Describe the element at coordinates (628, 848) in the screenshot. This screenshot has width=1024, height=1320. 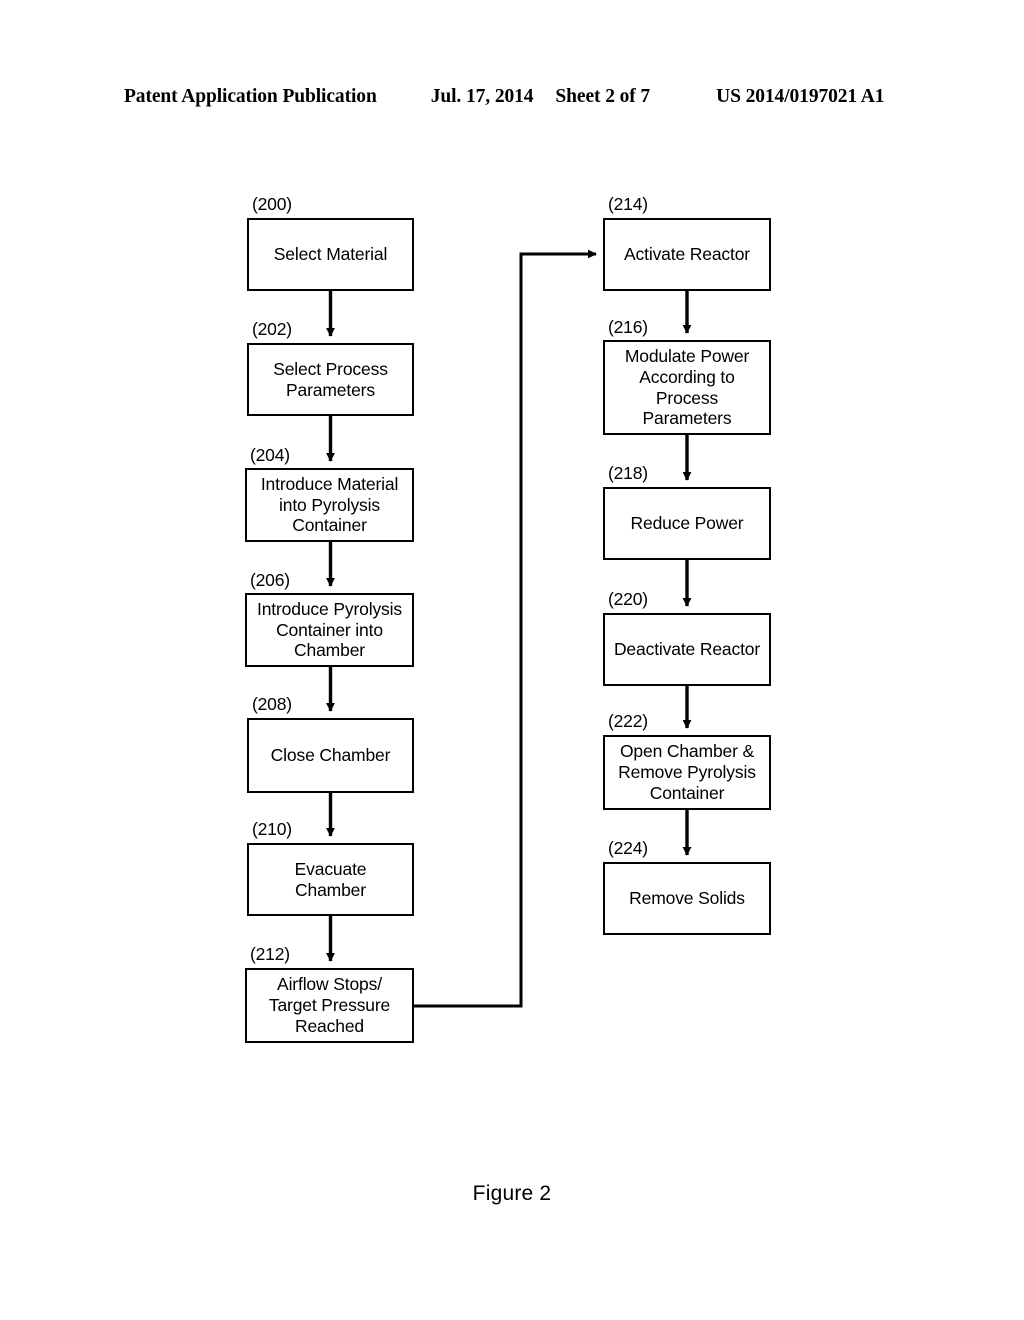
I see `node-ref-224: (224)` at that location.